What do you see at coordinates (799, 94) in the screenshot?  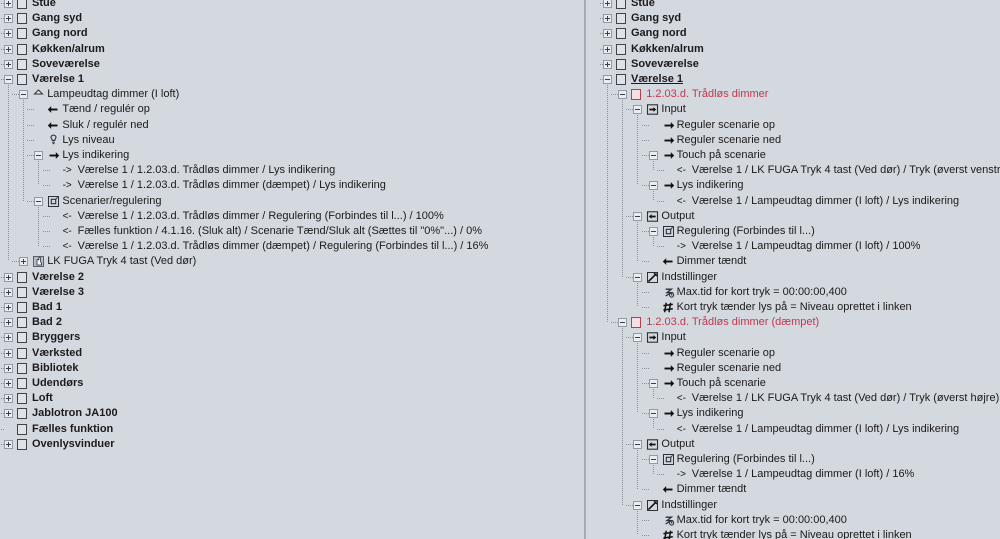 I see `tree-row: 1.2.03.d. Trådløs dimmer` at bounding box center [799, 94].